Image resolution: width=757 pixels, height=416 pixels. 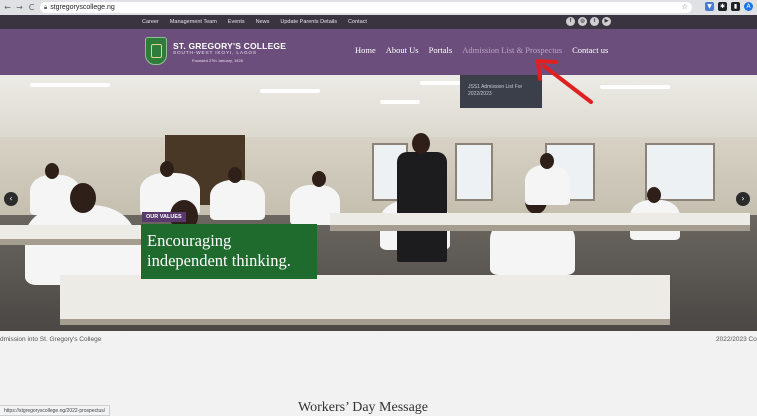 What do you see at coordinates (308, 22) in the screenshot?
I see `utility-link-update-parents: Update Parents Details` at bounding box center [308, 22].